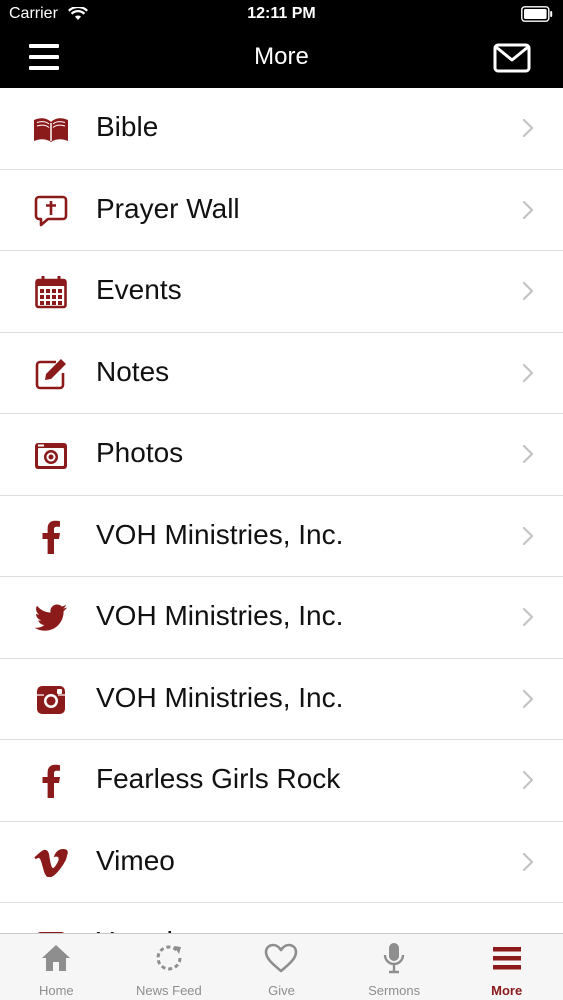 The image size is (563, 1000). Describe the element at coordinates (281, 990) in the screenshot. I see `tab-label: Give` at that location.